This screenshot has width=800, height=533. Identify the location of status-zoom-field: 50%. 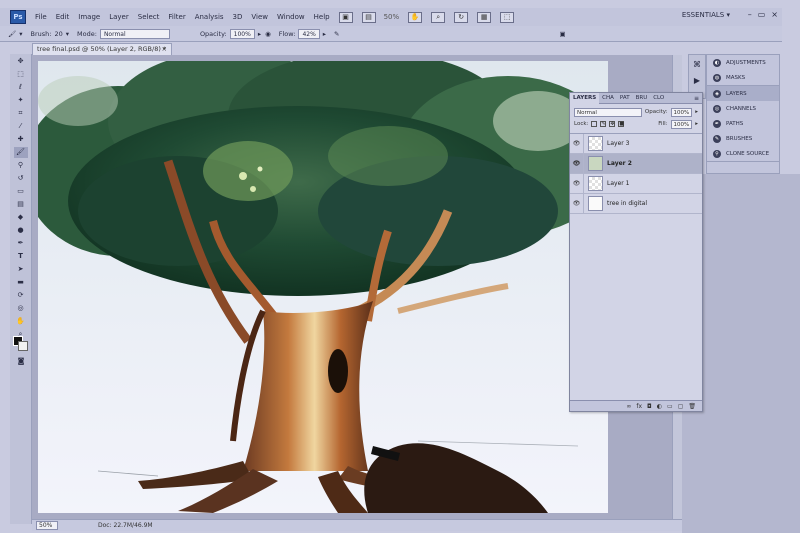
(47, 525).